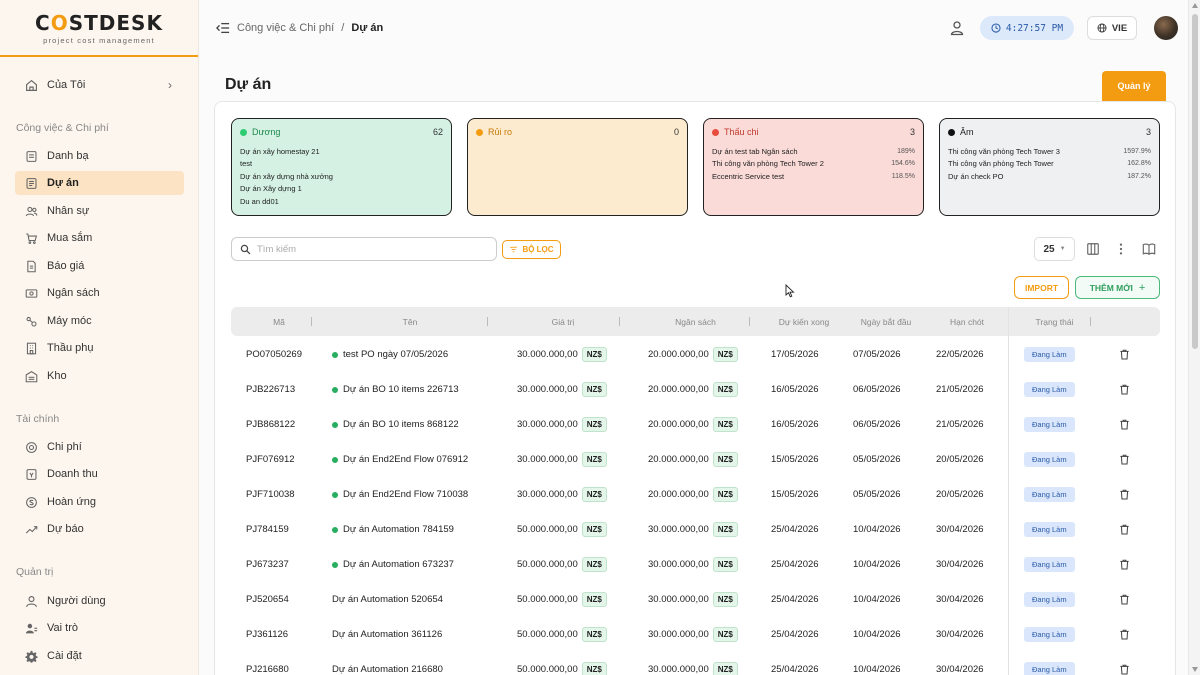  What do you see at coordinates (99, 85) in the screenshot?
I see `sidebar-item-cua-toi: Của Tôi ›` at bounding box center [99, 85].